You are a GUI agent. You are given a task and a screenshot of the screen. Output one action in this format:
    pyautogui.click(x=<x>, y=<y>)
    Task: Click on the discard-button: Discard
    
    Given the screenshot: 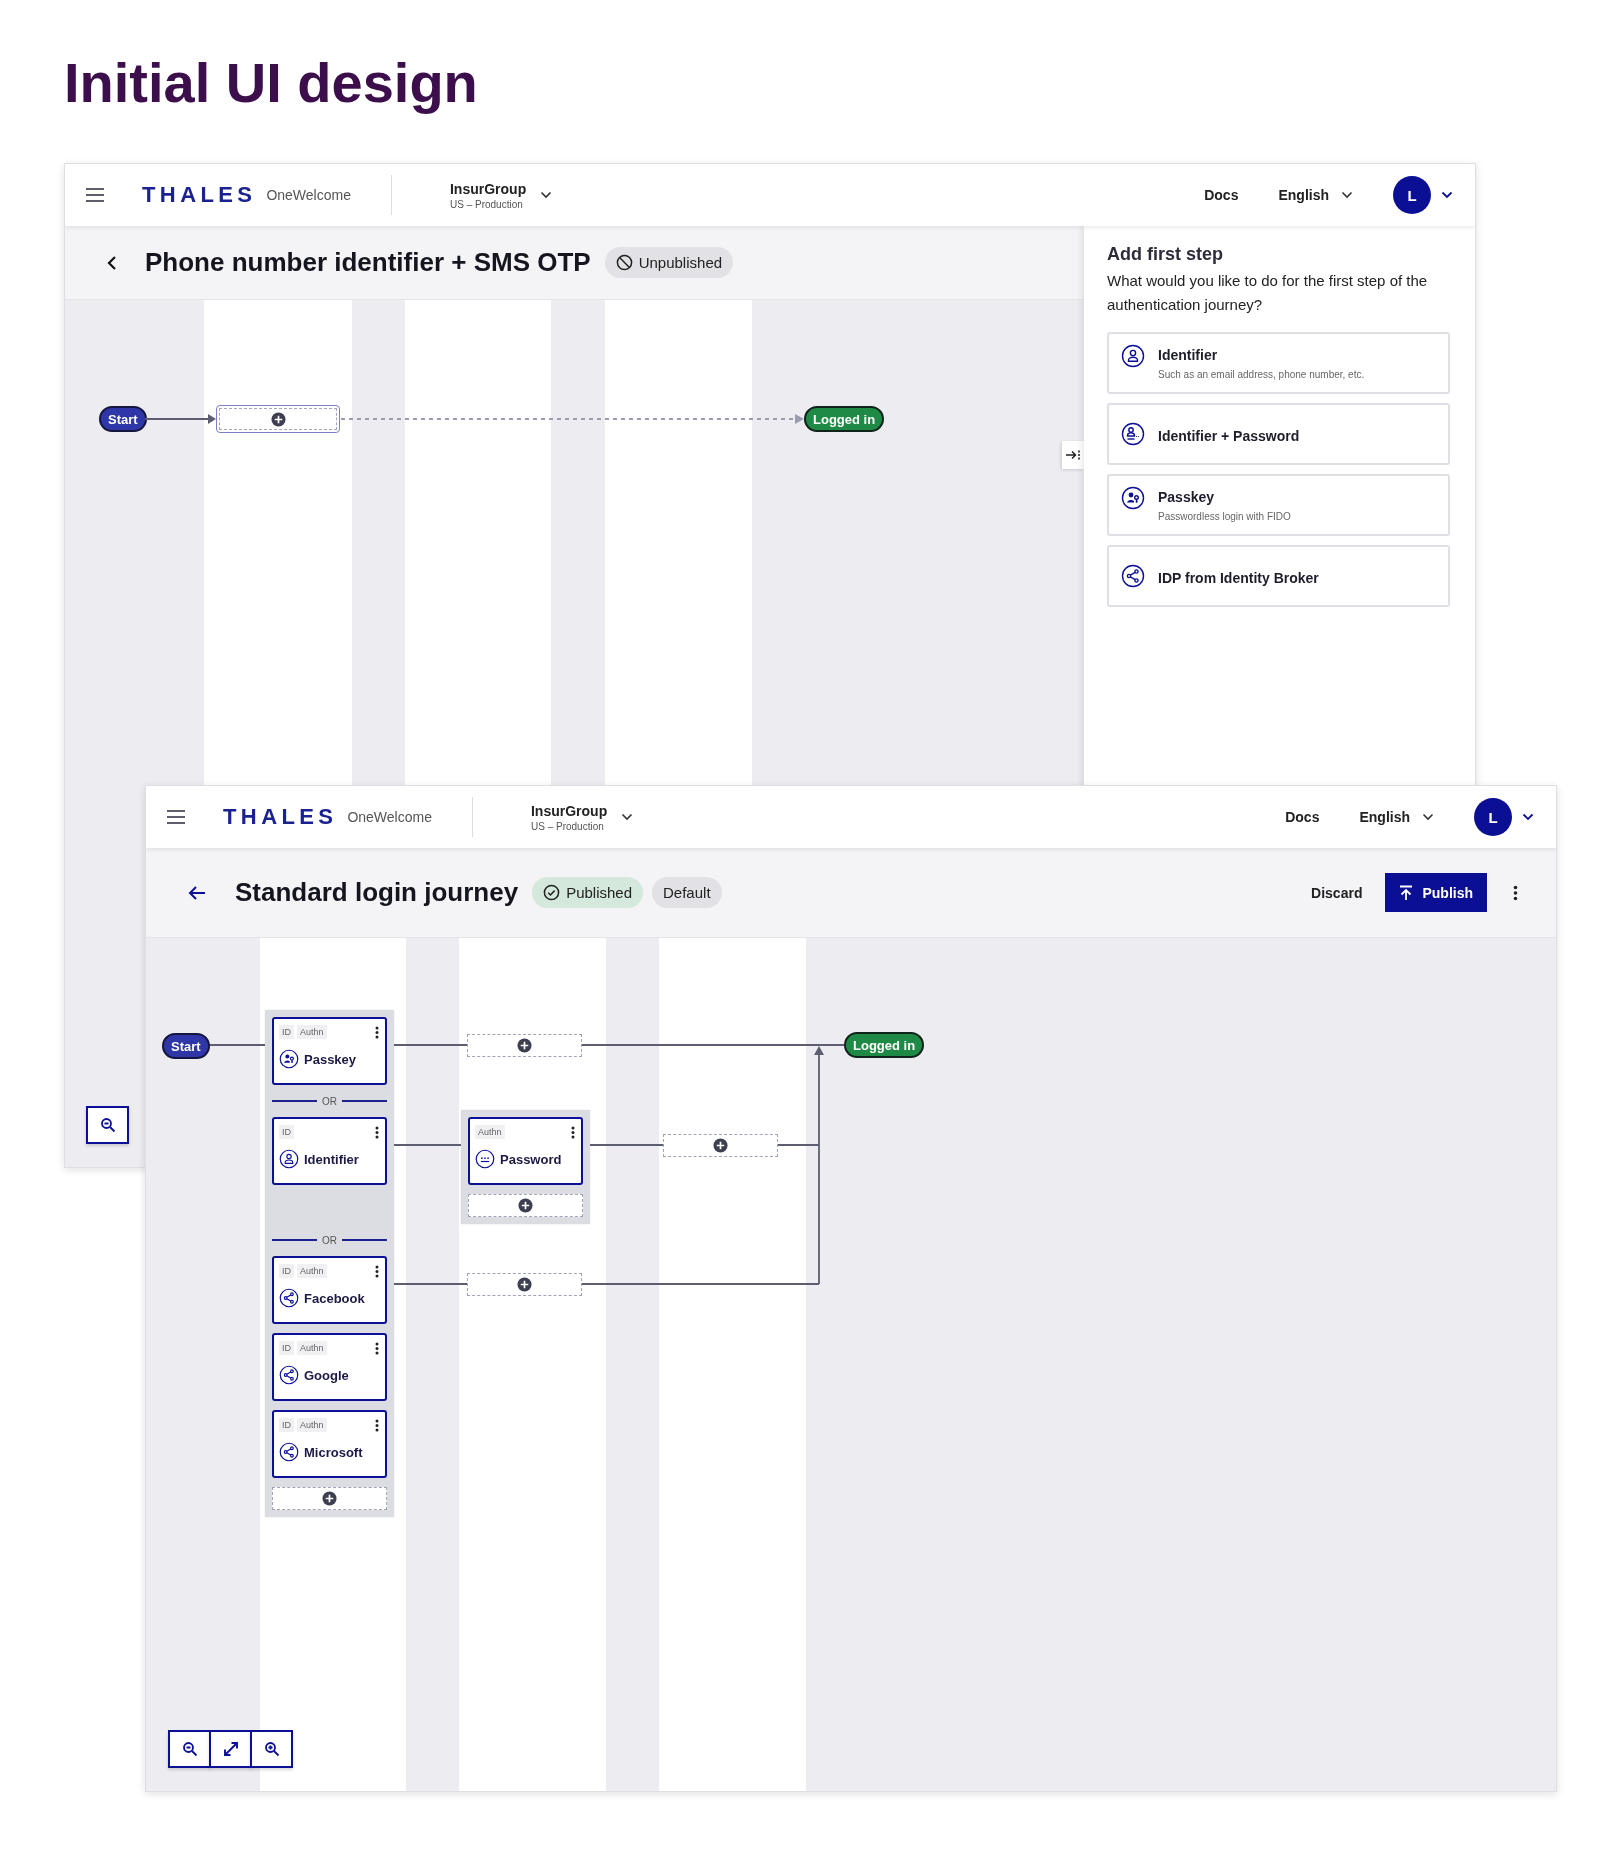 What is the action you would take?
    pyautogui.click(x=1337, y=892)
    